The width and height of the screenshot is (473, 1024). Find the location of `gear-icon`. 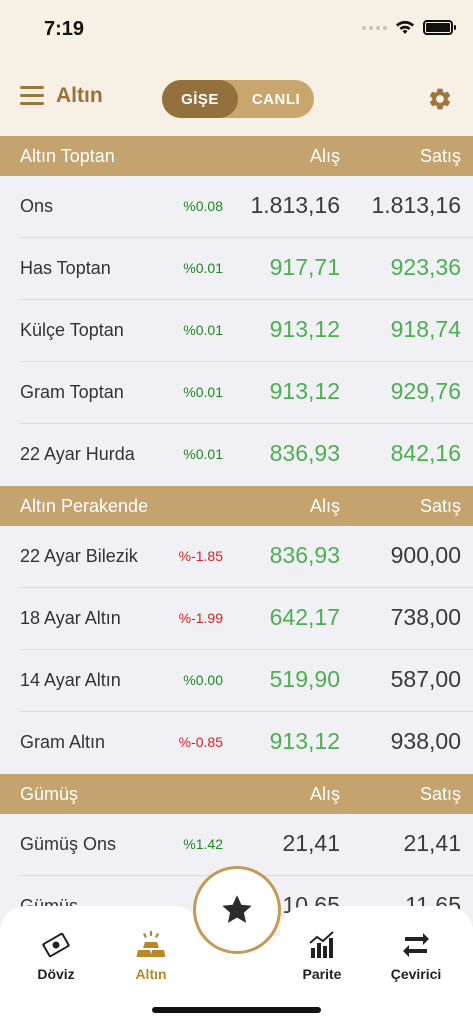

gear-icon is located at coordinates (440, 99).